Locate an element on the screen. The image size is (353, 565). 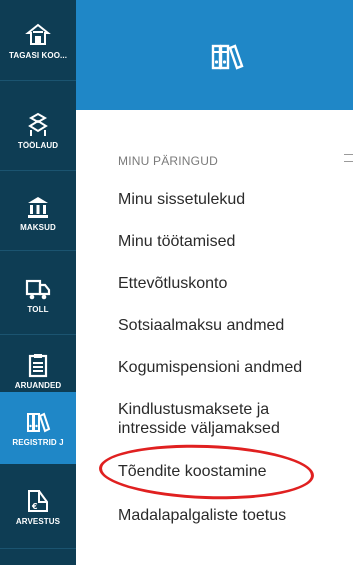
sidebar-item-label: ARUANDED is located at coordinates (38, 385).